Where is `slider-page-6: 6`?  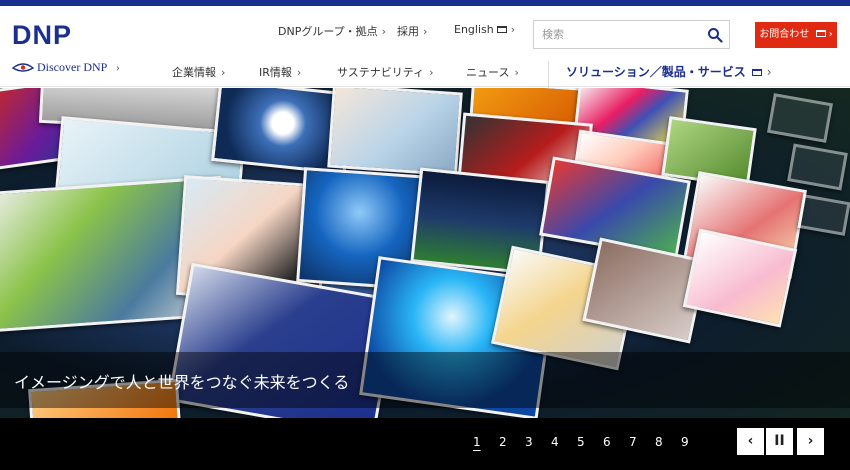 slider-page-6: 6 is located at coordinates (616, 442).